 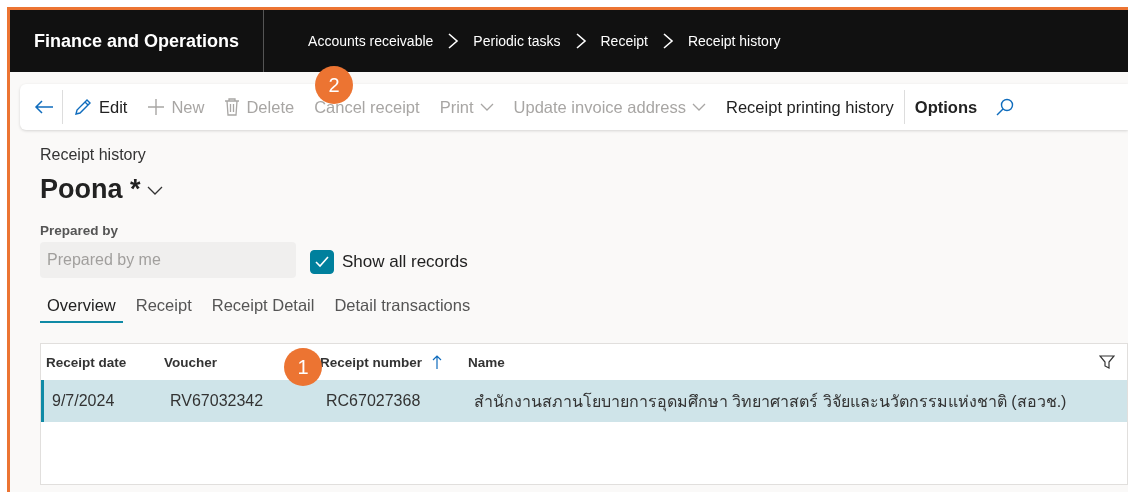 I want to click on filter-icon, so click(x=1107, y=362).